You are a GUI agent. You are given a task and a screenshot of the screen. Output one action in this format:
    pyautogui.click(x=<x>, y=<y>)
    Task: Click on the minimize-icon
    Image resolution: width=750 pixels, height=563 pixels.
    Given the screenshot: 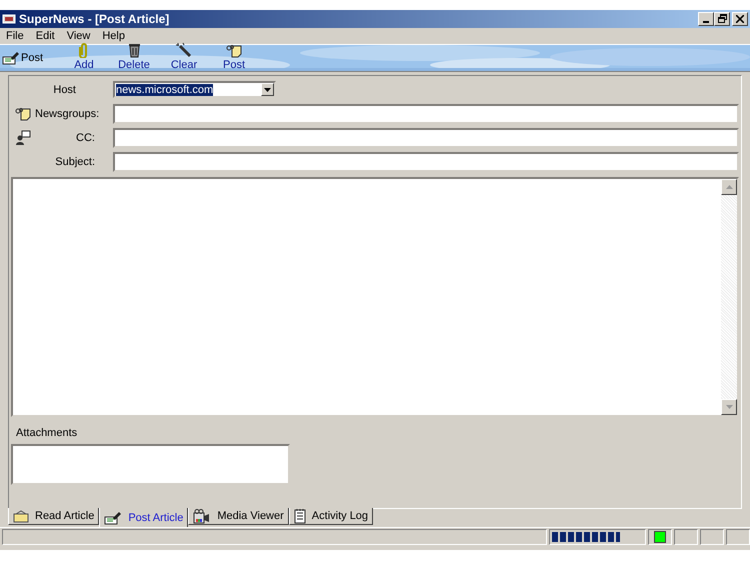 What is the action you would take?
    pyautogui.click(x=706, y=21)
    